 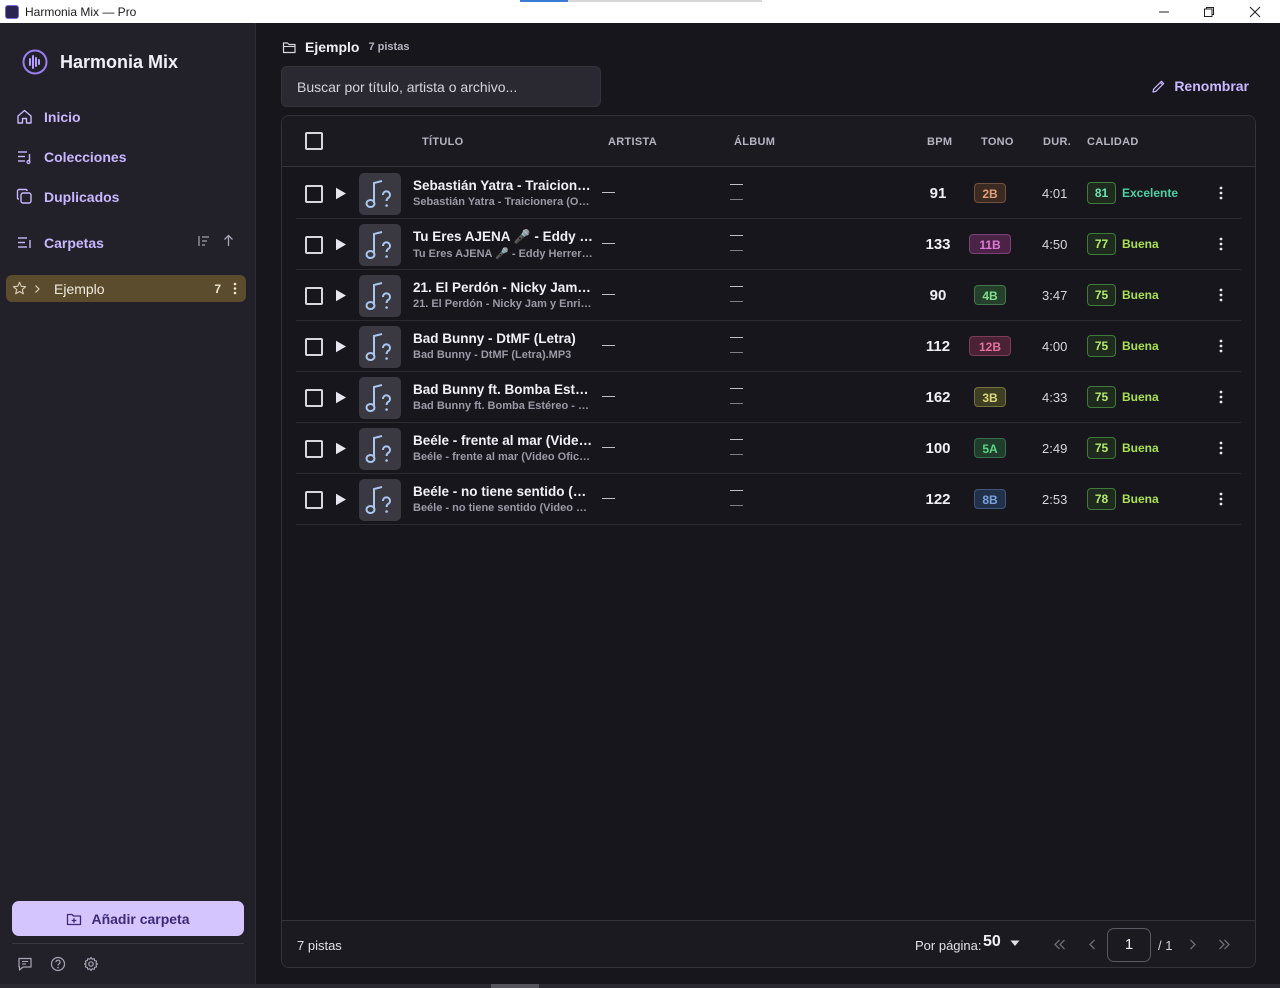 What do you see at coordinates (1209, 11) in the screenshot?
I see `restore-button` at bounding box center [1209, 11].